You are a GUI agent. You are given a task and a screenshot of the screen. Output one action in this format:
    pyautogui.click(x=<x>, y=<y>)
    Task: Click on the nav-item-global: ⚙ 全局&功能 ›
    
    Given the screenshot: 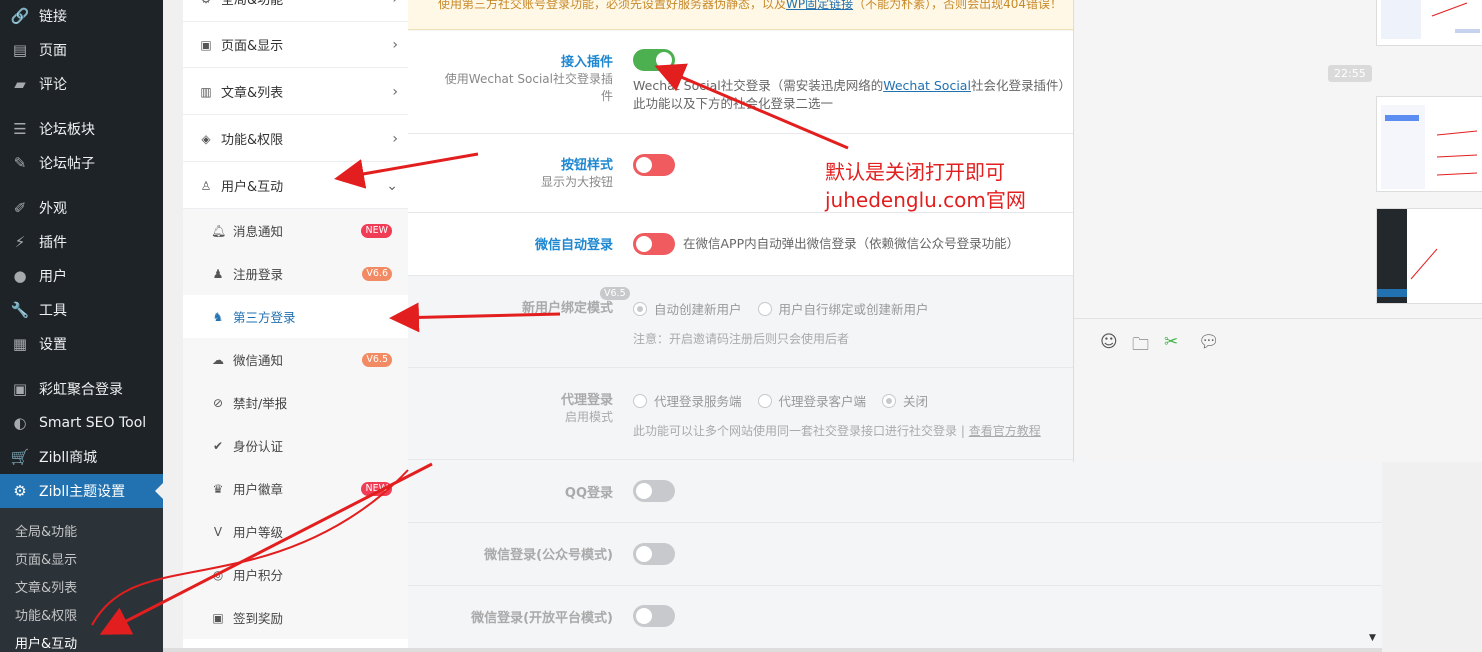 What is the action you would take?
    pyautogui.click(x=295, y=11)
    